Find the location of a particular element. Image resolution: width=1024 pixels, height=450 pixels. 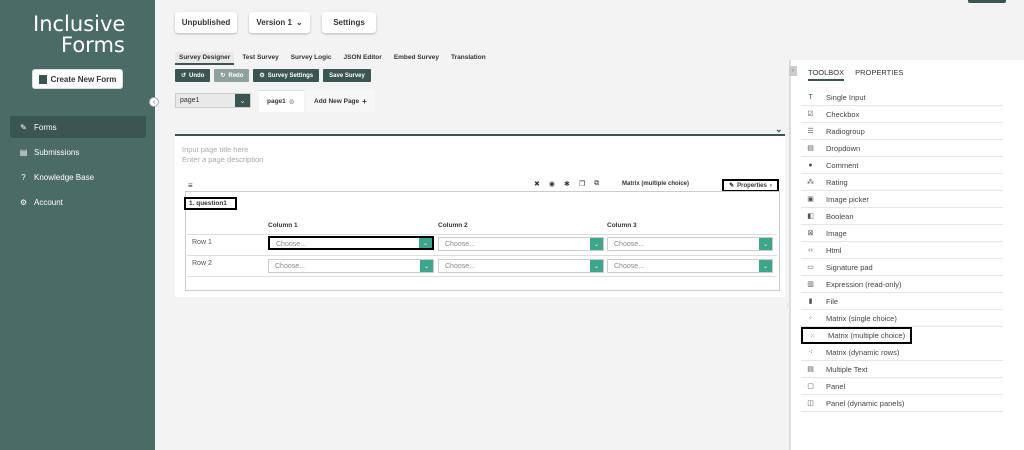

toolbox-item: ◫ Panel (dynamic panels) is located at coordinates (902, 403).